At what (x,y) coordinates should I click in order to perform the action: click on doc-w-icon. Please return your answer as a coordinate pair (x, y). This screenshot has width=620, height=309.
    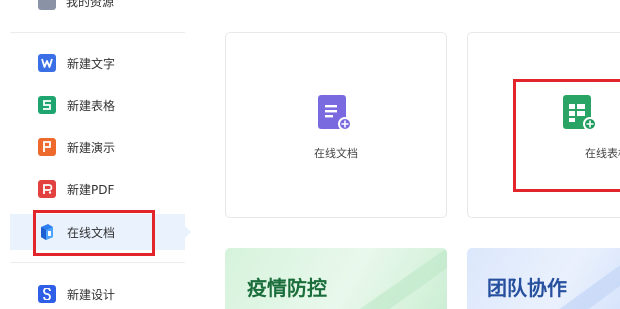
    Looking at the image, I should click on (47, 63).